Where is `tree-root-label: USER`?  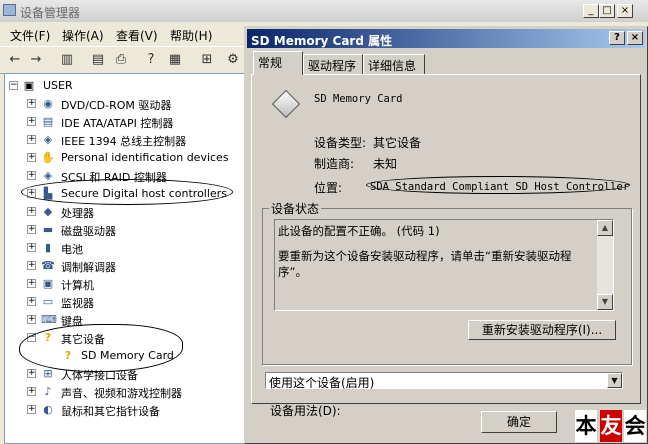
tree-root-label: USER is located at coordinates (58, 85).